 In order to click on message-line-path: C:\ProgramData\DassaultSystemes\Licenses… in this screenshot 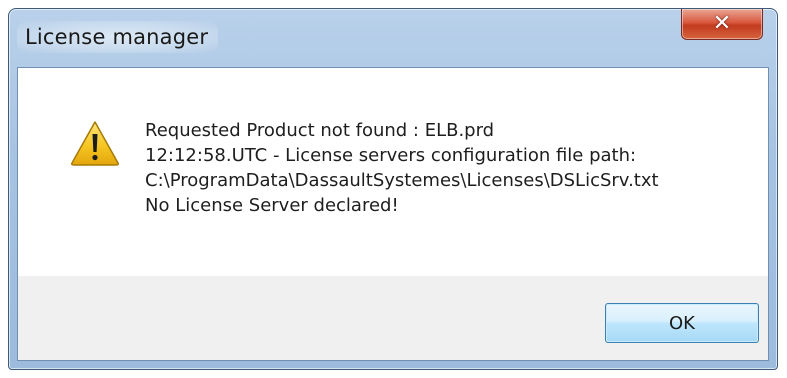, I will do `click(402, 180)`.